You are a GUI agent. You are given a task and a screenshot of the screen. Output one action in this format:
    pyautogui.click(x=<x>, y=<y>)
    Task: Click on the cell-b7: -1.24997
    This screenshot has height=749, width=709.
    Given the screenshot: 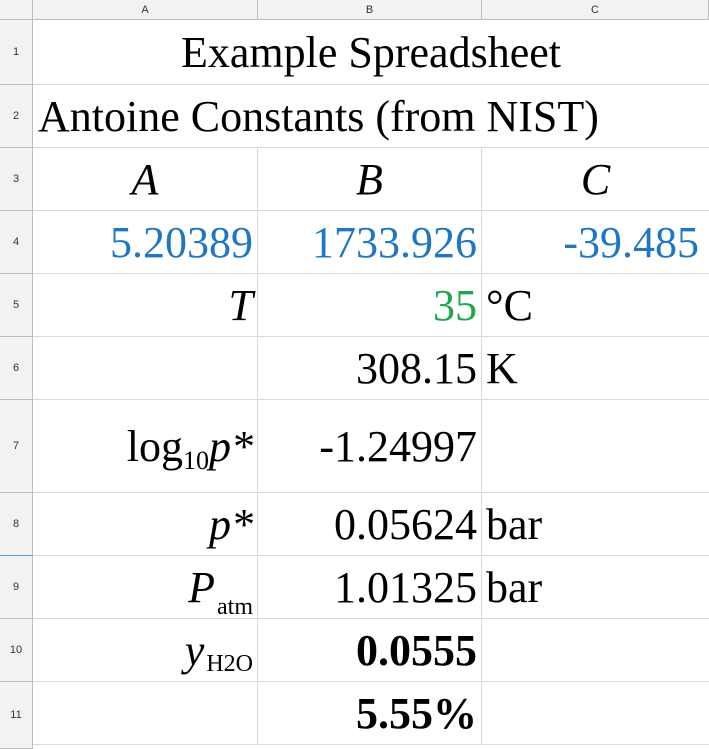 What is the action you would take?
    pyautogui.click(x=370, y=446)
    